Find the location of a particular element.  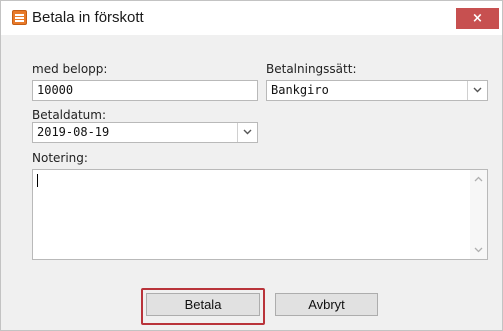

cancel-button: Avbryt is located at coordinates (326, 304).